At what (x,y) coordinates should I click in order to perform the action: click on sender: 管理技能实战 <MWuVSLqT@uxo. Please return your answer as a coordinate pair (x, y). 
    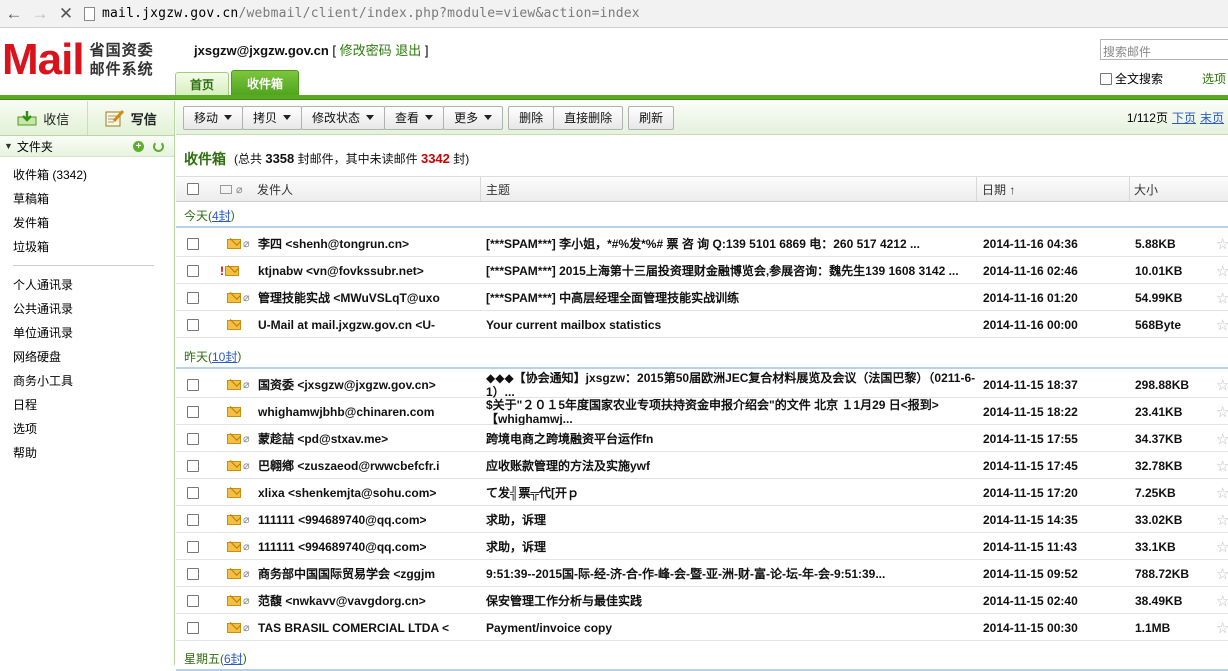
    Looking at the image, I should click on (370, 297).